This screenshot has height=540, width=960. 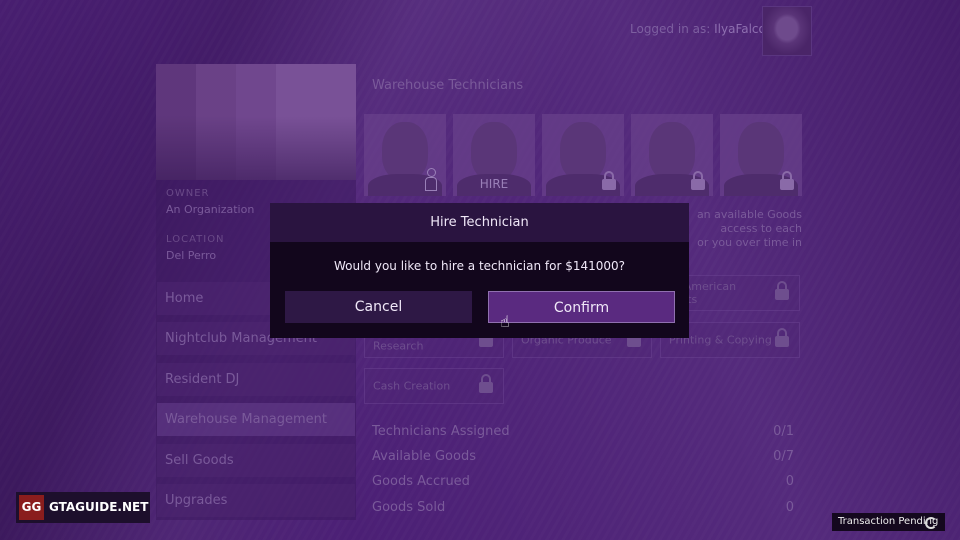 What do you see at coordinates (256, 379) in the screenshot?
I see `sidebar-item-resident-dj: Resident DJ` at bounding box center [256, 379].